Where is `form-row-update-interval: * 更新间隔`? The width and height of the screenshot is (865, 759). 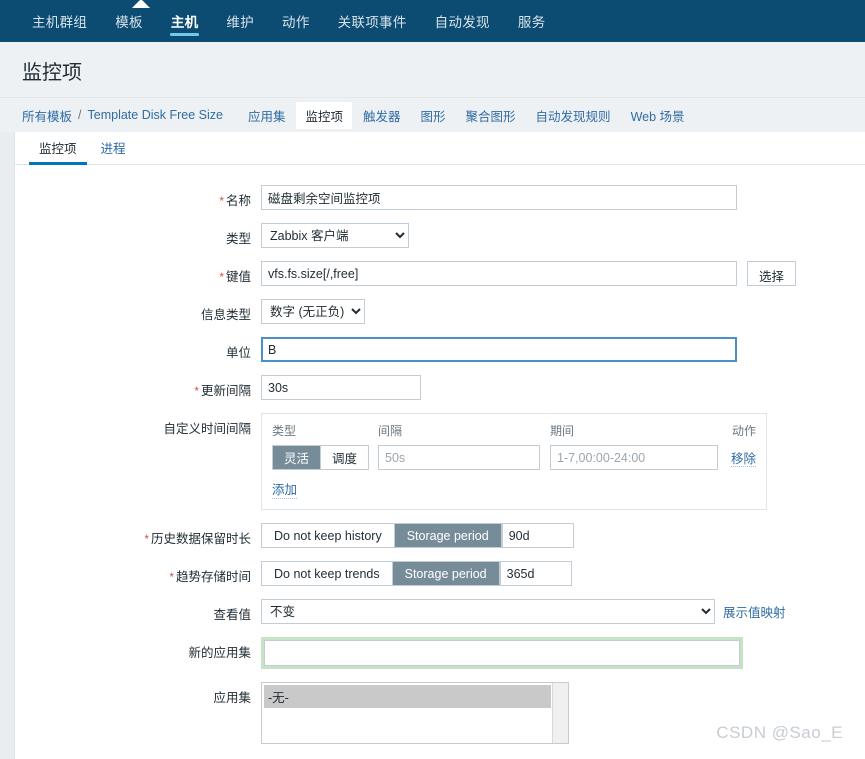 form-row-update-interval: * 更新间隔 is located at coordinates (440, 387).